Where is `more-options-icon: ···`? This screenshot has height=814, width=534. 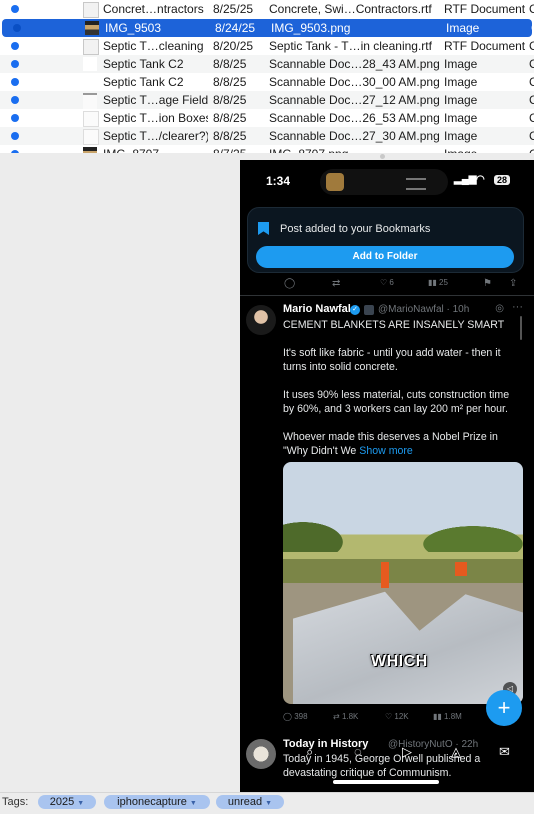 more-options-icon: ··· is located at coordinates (517, 307).